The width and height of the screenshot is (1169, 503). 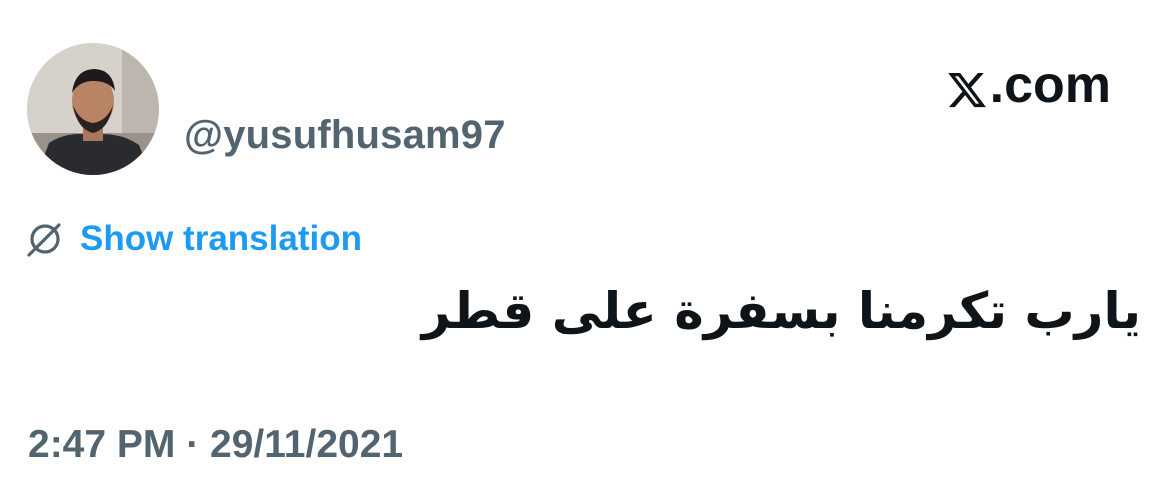 I want to click on tweet-timestamp: 2:47 PM · 29/11/2021, so click(x=215, y=445).